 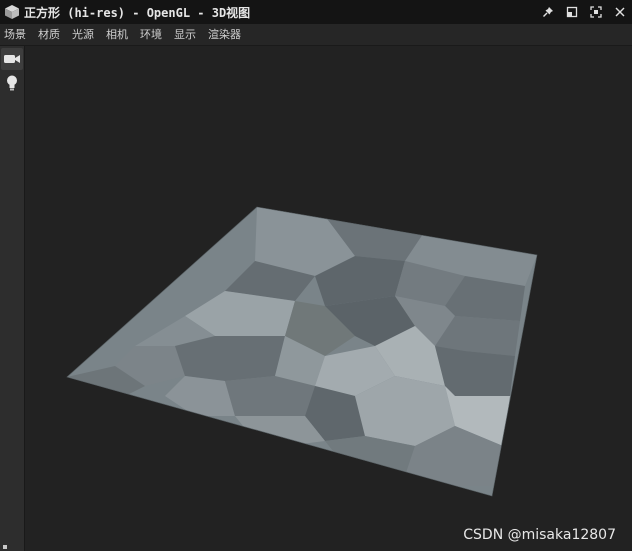 What do you see at coordinates (224, 34) in the screenshot?
I see `menu-renderer: 渲染器` at bounding box center [224, 34].